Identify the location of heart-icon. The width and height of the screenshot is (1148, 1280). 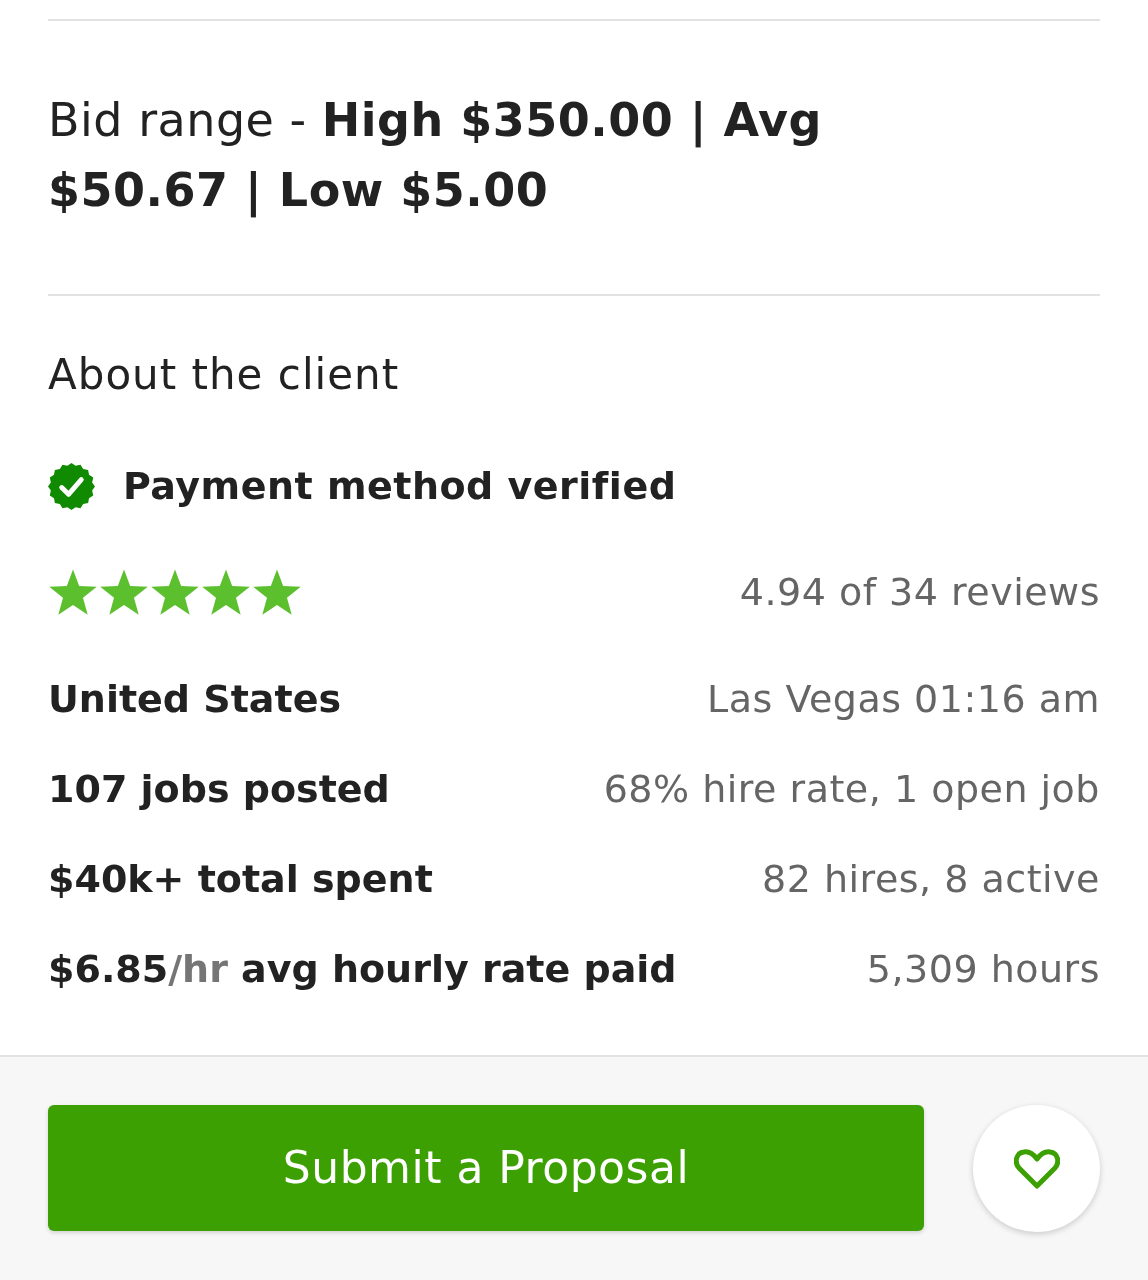
(1036, 1168).